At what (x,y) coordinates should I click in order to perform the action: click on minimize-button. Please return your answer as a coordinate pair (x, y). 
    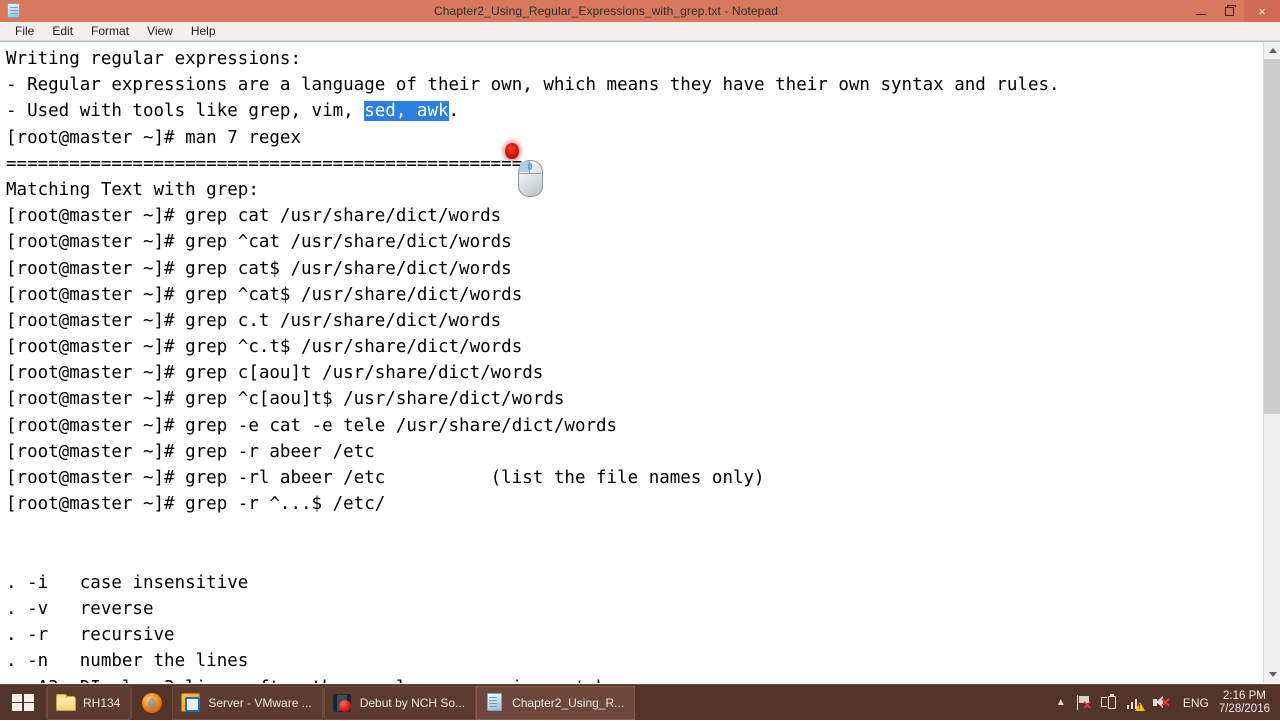
    Looking at the image, I should click on (1200, 11).